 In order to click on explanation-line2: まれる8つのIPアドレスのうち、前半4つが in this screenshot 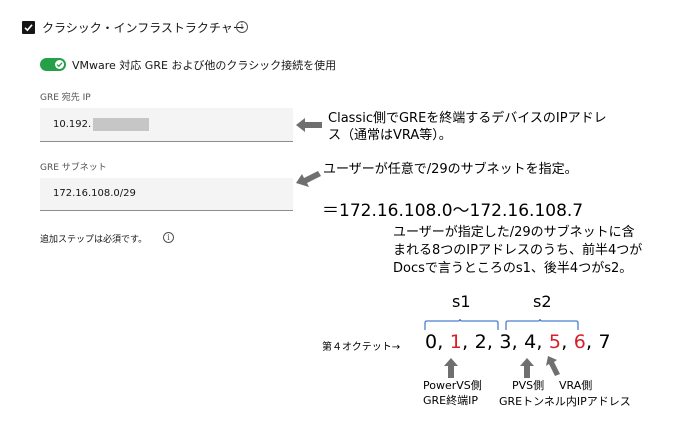, I will do `click(518, 250)`.